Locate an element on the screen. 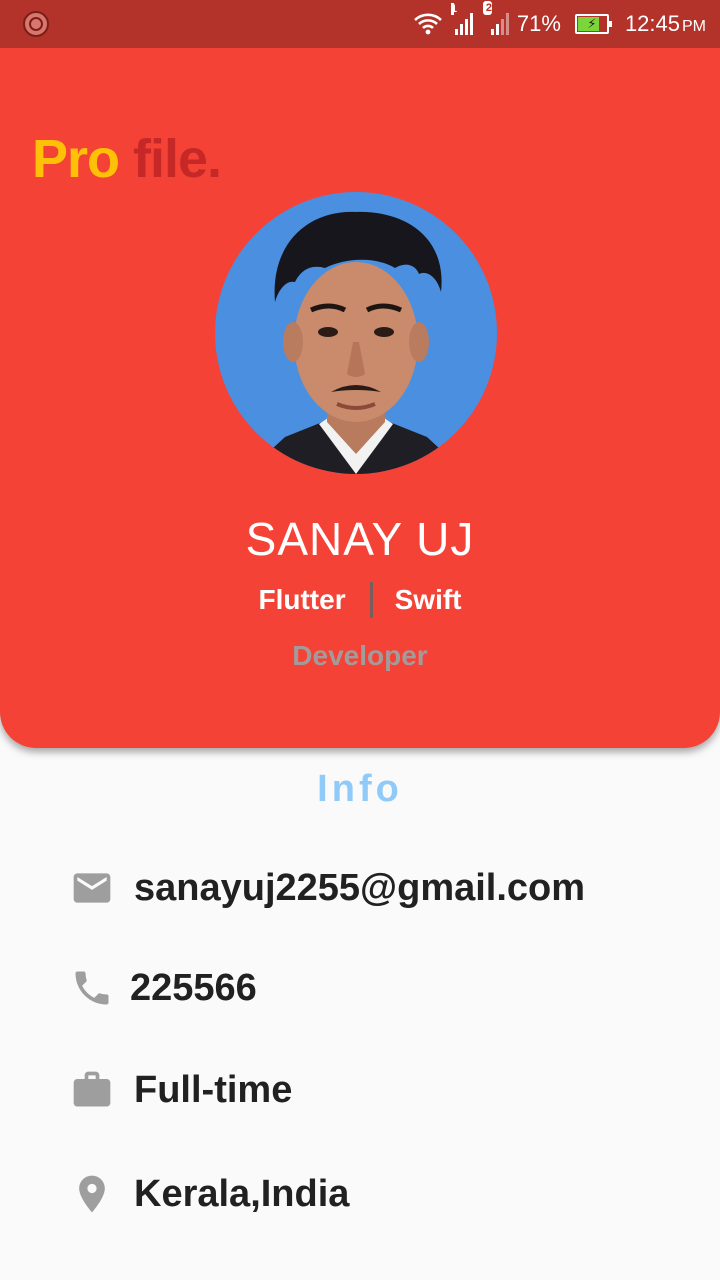 The image size is (720, 1280). info-job-text: Full-time is located at coordinates (213, 1089).